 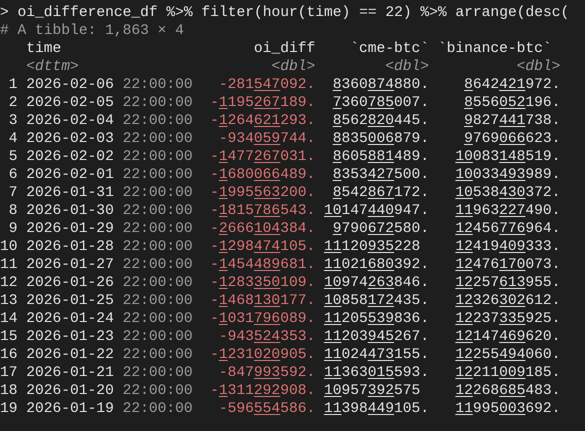 What do you see at coordinates (263, 391) in the screenshot?
I see `table-cell: -1311292908.` at bounding box center [263, 391].